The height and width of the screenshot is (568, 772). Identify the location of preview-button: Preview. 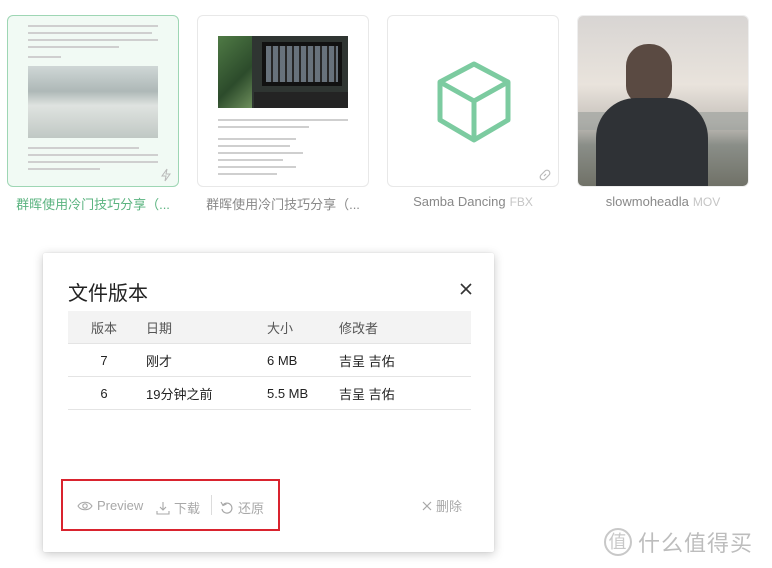
(110, 505).